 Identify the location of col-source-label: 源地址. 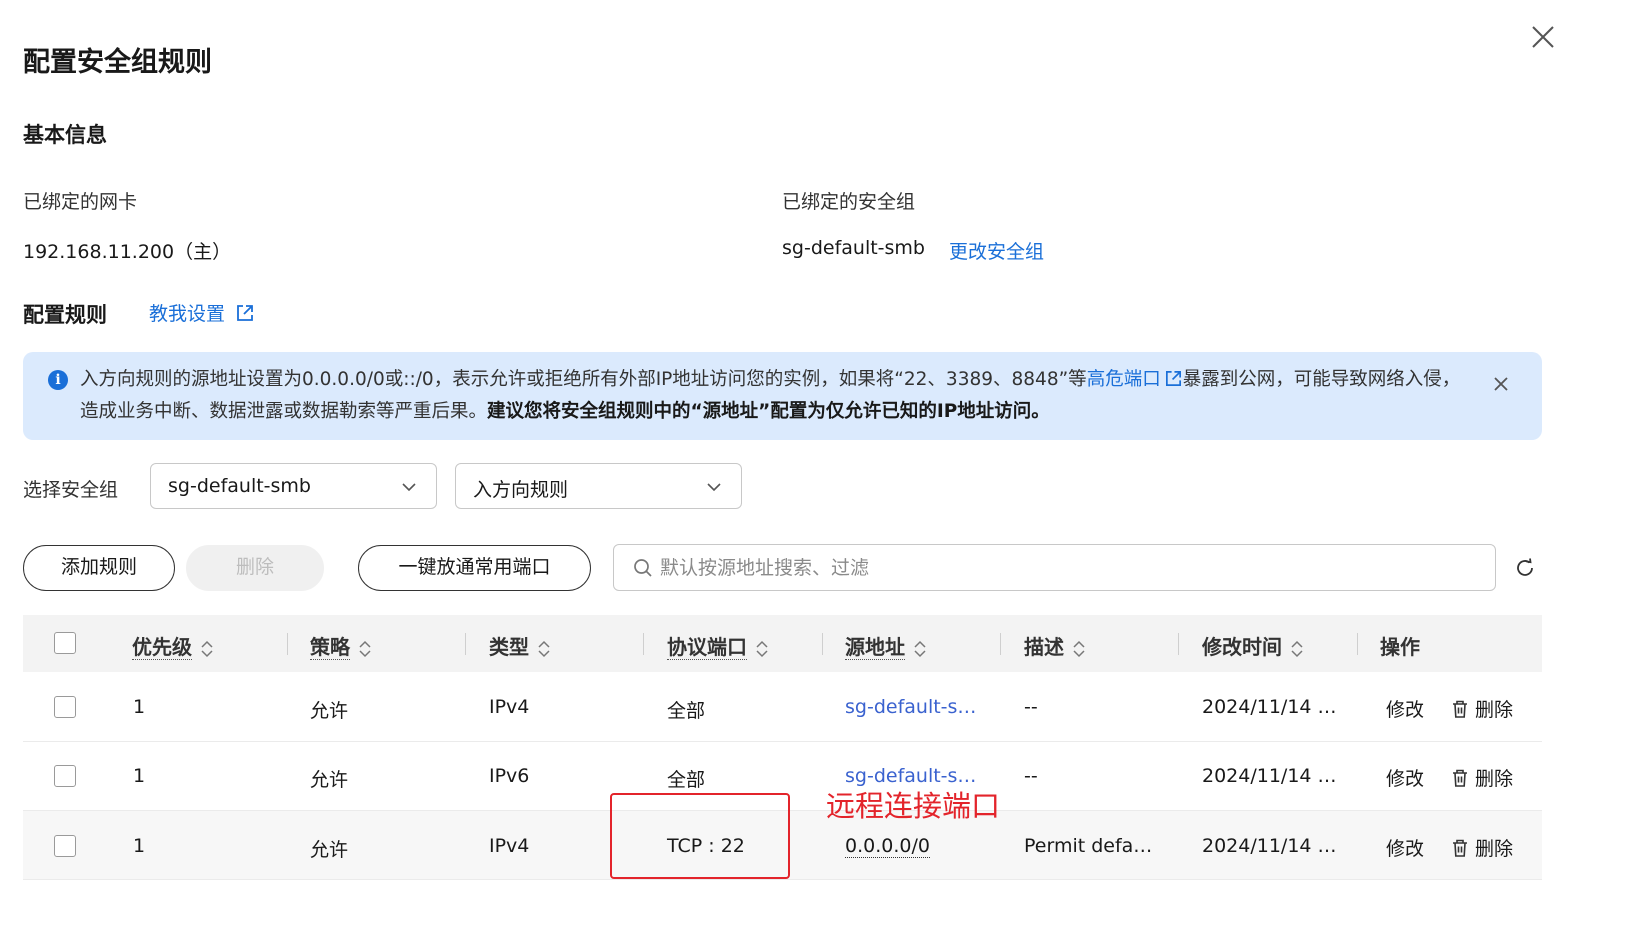
(875, 647).